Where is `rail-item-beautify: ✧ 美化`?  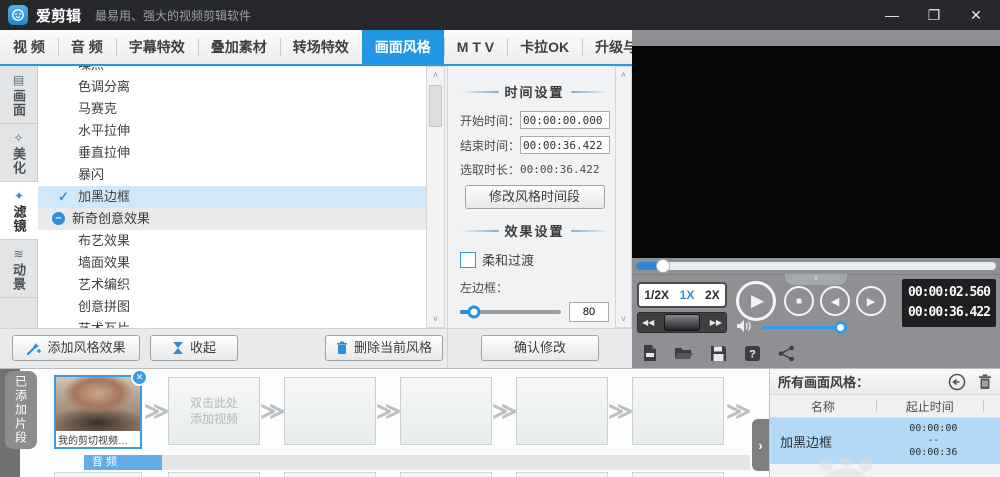
rail-item-beautify: ✧ 美化 is located at coordinates (18, 153).